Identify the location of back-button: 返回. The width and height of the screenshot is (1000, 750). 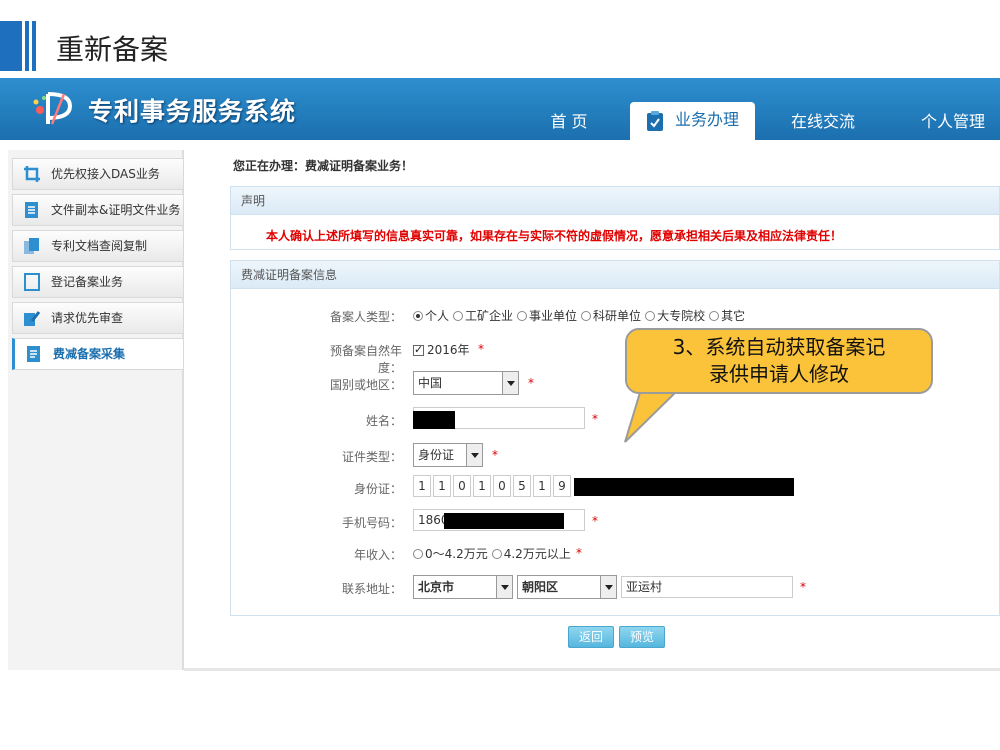
(591, 637).